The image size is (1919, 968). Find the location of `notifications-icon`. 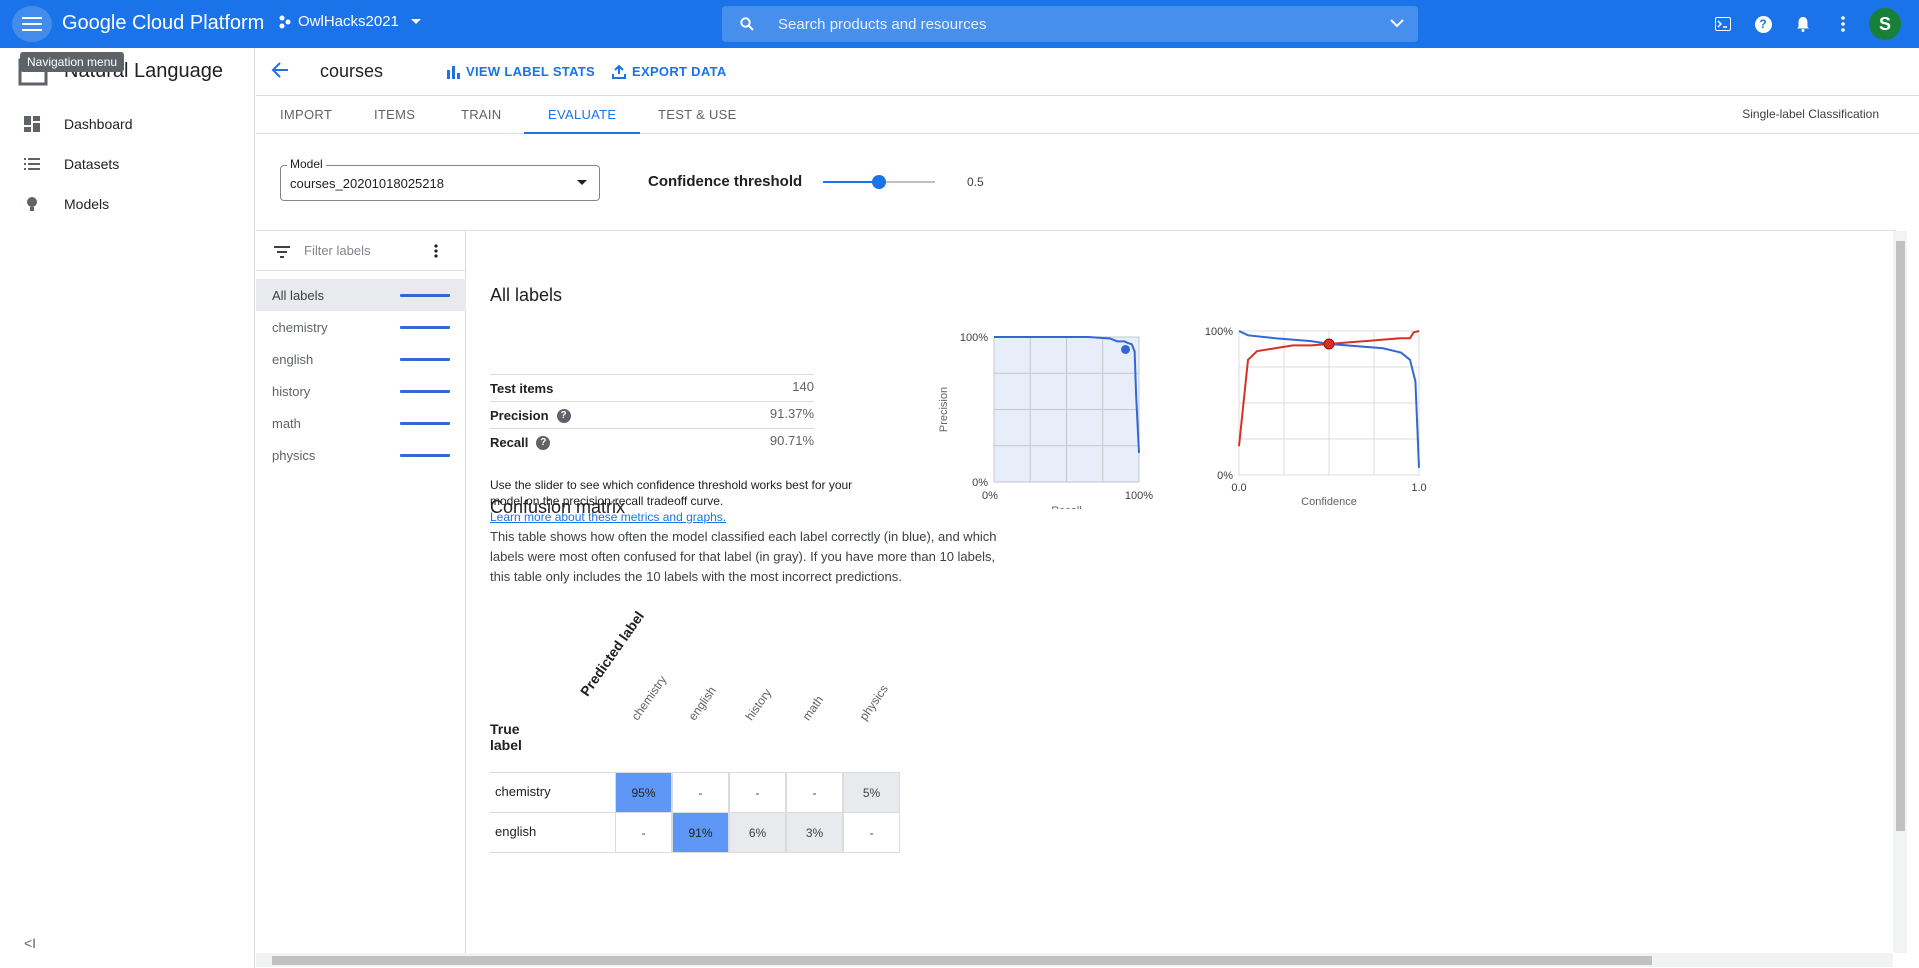

notifications-icon is located at coordinates (1803, 24).